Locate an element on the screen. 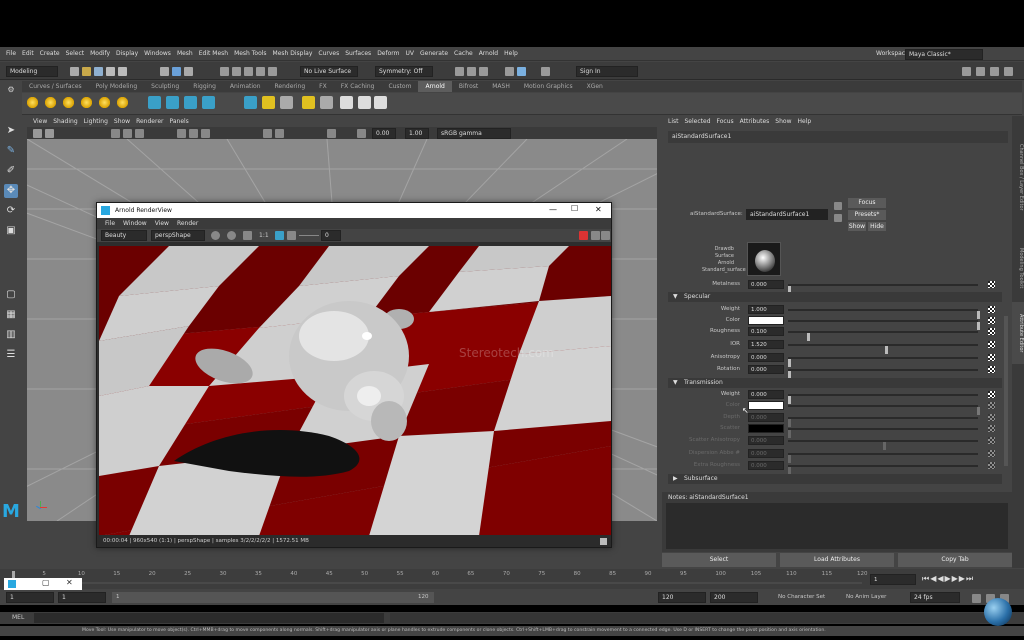 The width and height of the screenshot is (1024, 640). camera-attr-icon is located at coordinates (49, 133).